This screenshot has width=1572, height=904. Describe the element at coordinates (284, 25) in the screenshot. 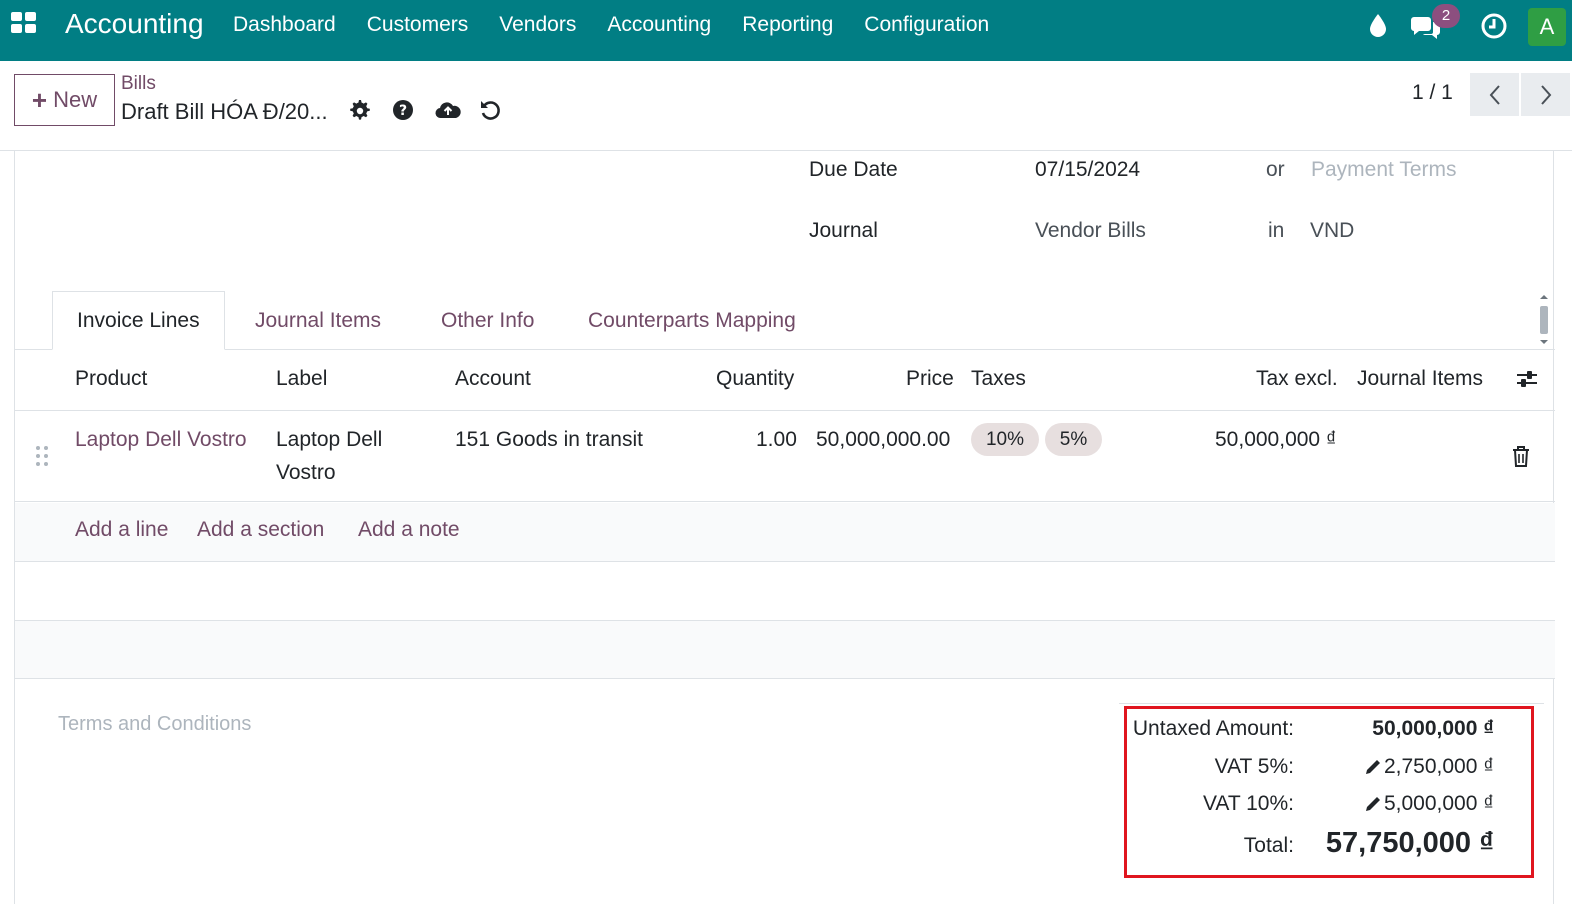

I see `menu-dashboard: Dashboard` at that location.